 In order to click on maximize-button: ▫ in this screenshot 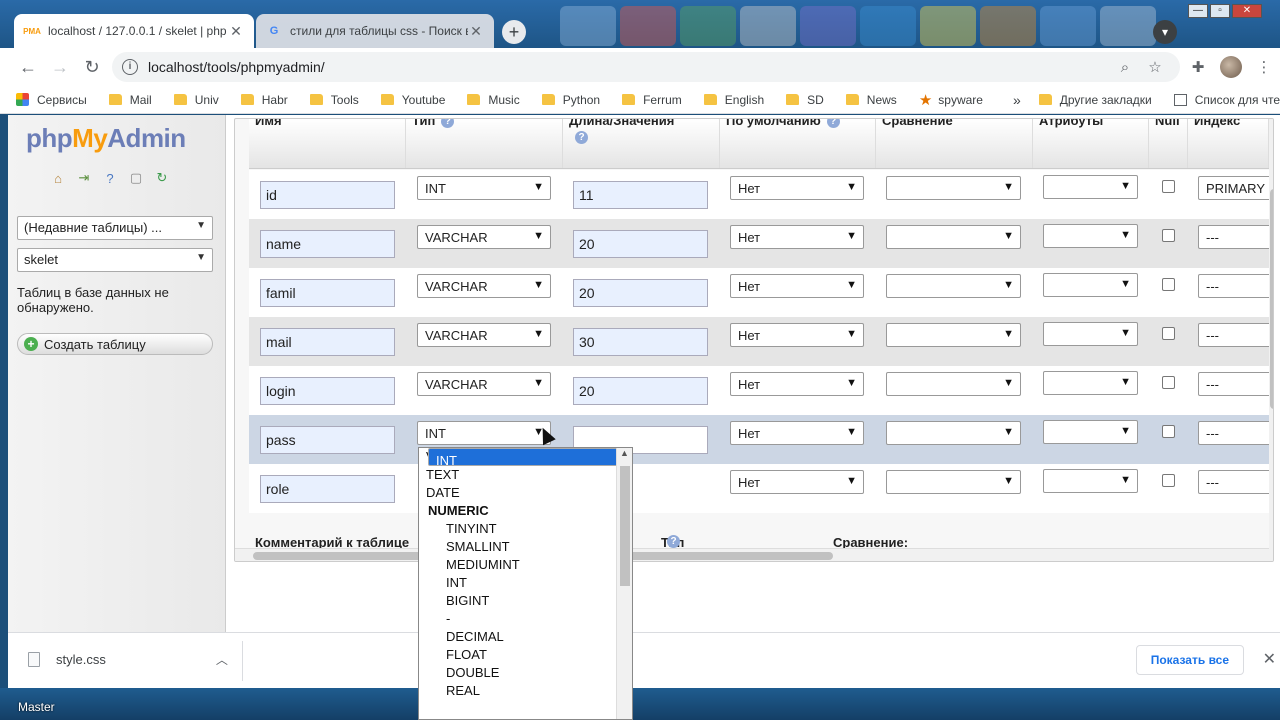, I will do `click(1220, 11)`.